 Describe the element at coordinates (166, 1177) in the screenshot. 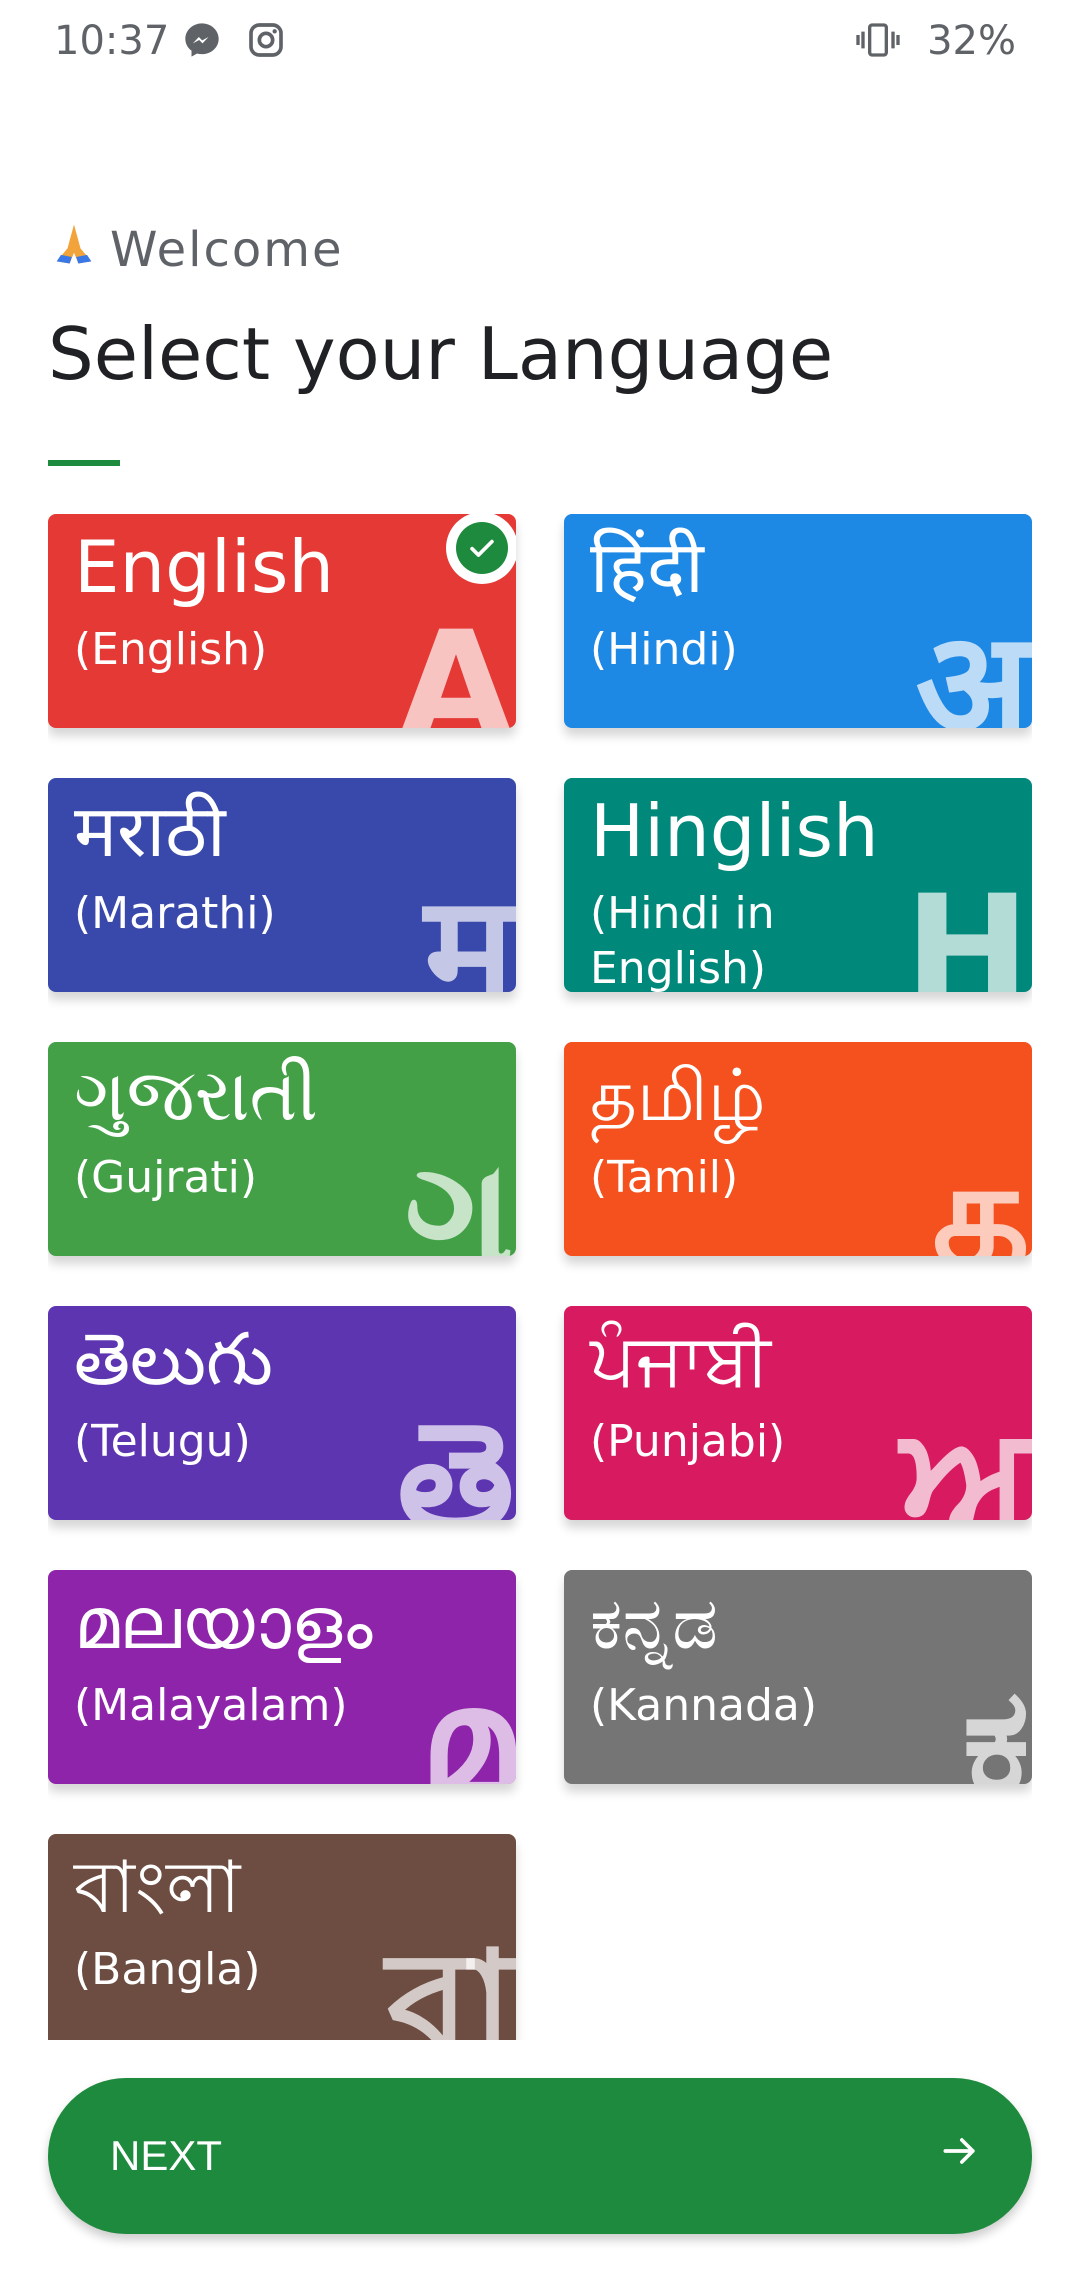

I see `language-english-name: (Gujrati)` at that location.